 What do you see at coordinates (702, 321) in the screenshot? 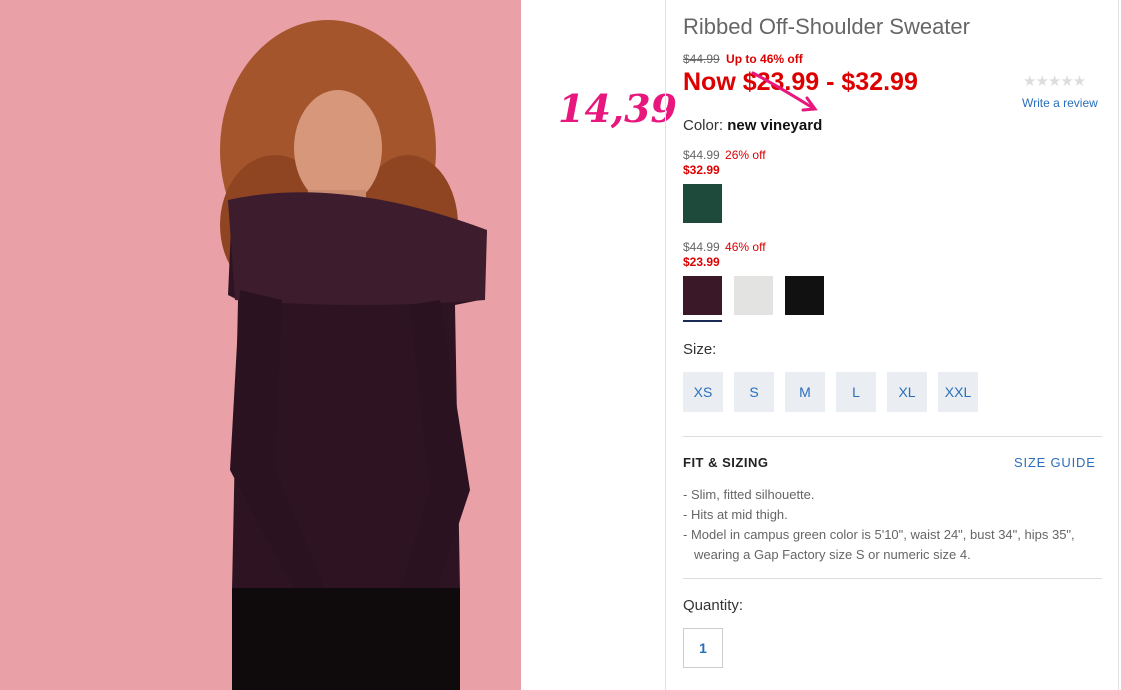
I see `selected-swatch-indicator` at bounding box center [702, 321].